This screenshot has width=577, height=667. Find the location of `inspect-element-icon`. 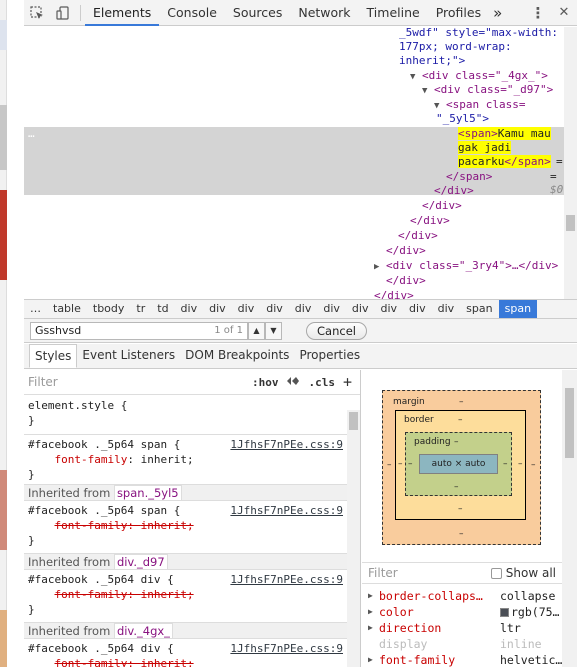

inspect-element-icon is located at coordinates (37, 13).